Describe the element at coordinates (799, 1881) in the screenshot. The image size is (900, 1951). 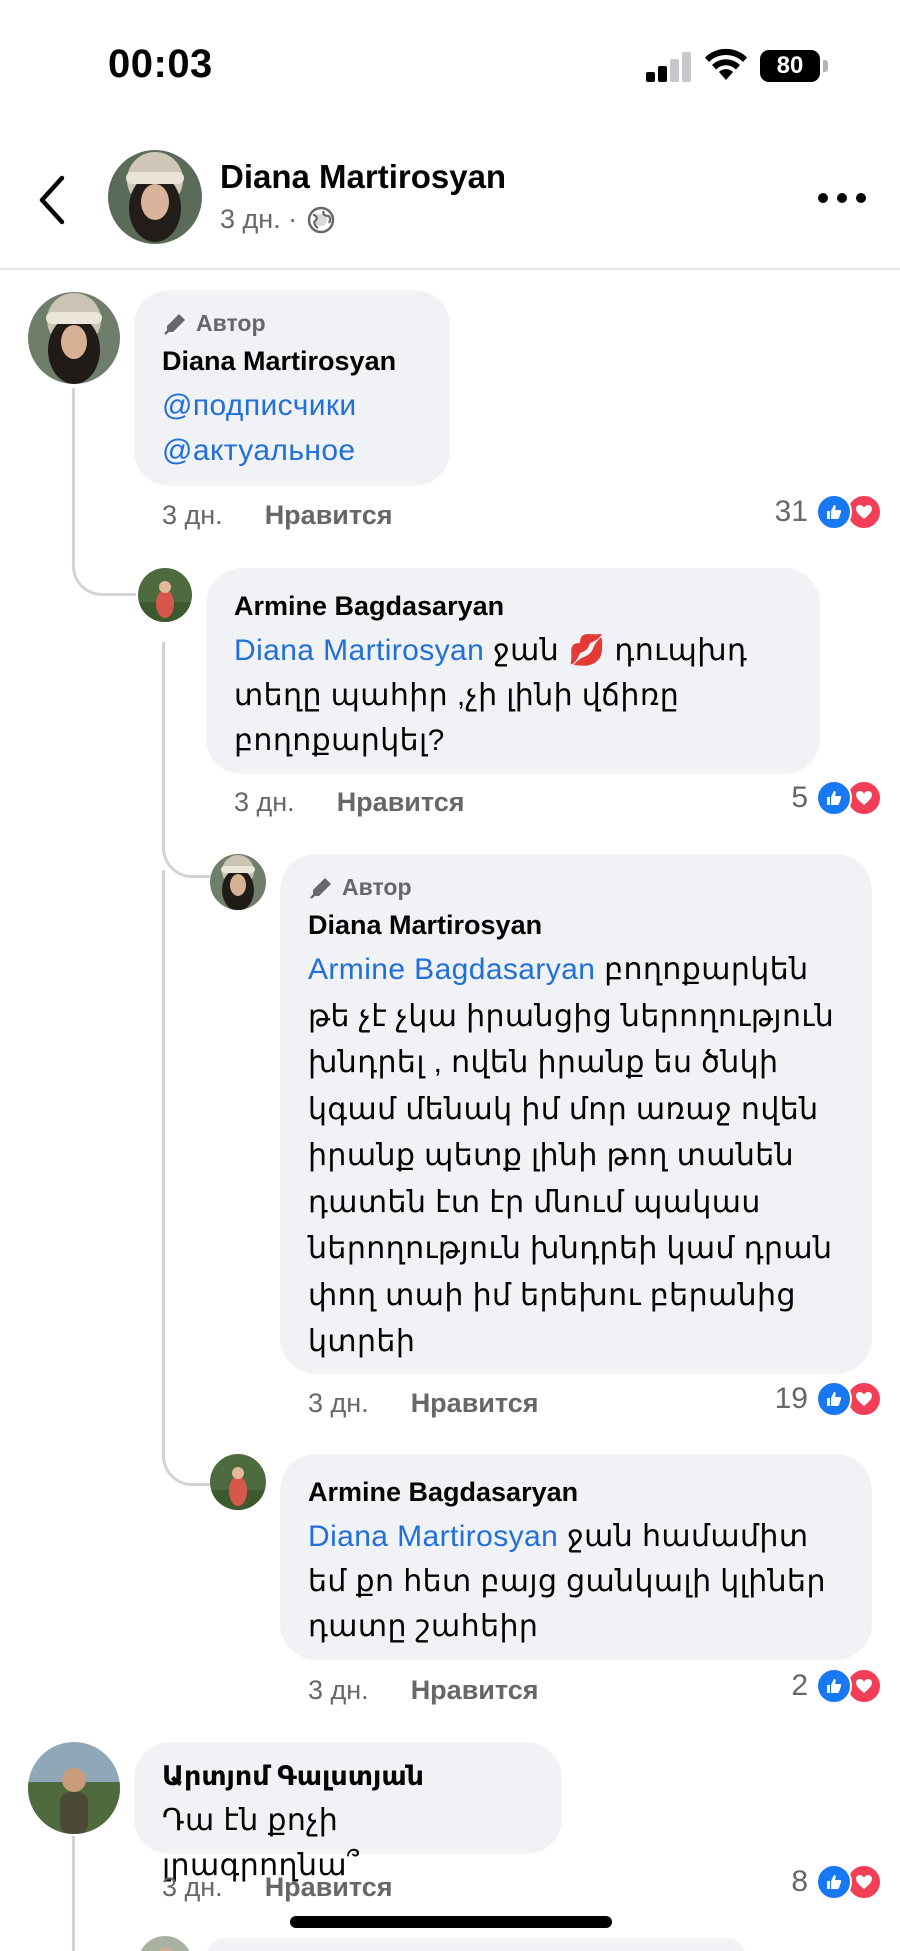
I see `reaction-count: 8` at that location.